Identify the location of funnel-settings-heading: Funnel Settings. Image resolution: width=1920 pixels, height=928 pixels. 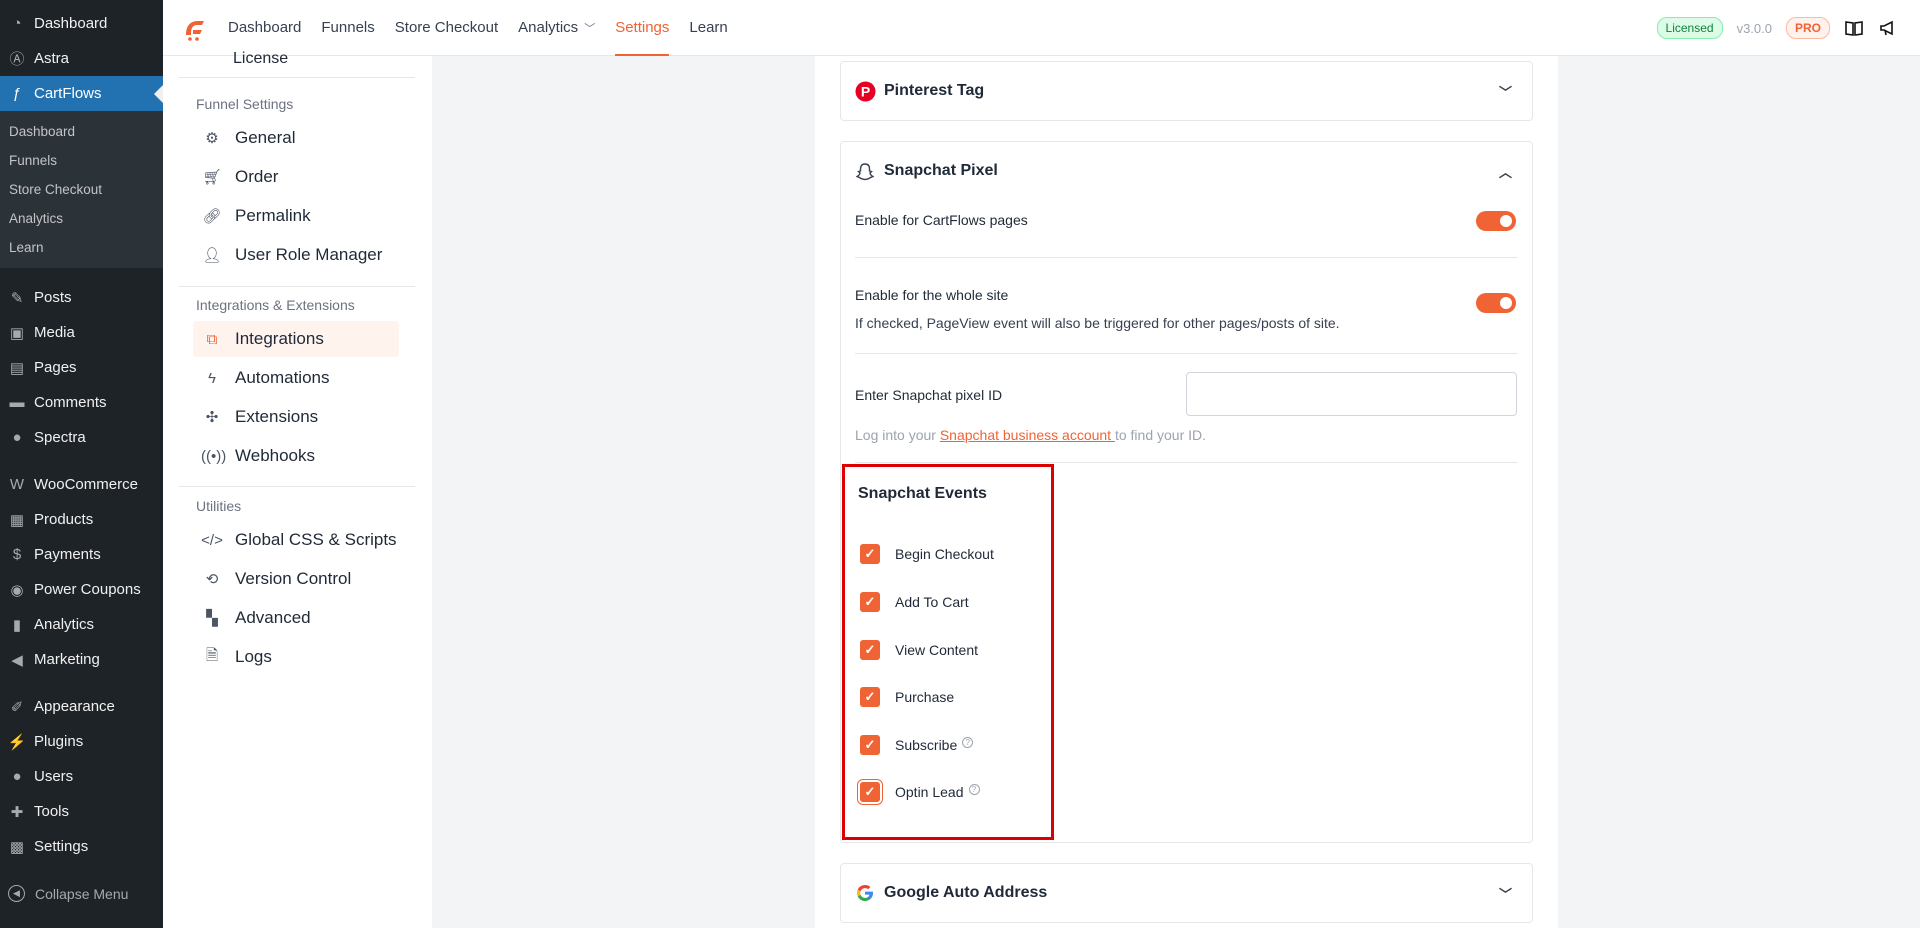
(245, 104).